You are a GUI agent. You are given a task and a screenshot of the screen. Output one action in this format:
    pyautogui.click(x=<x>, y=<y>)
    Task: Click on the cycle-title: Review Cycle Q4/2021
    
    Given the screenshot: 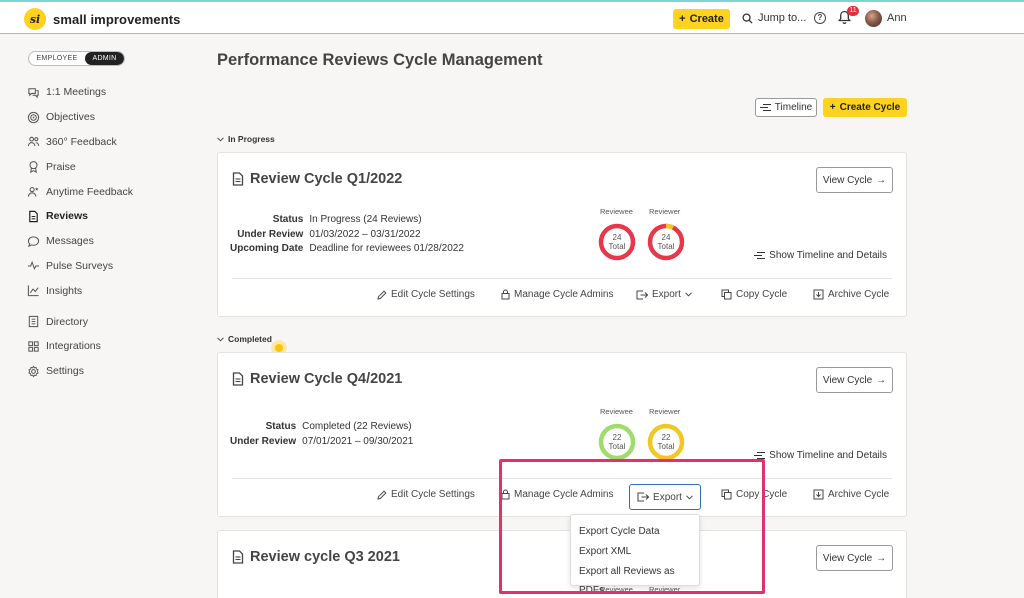 What is the action you would take?
    pyautogui.click(x=317, y=379)
    